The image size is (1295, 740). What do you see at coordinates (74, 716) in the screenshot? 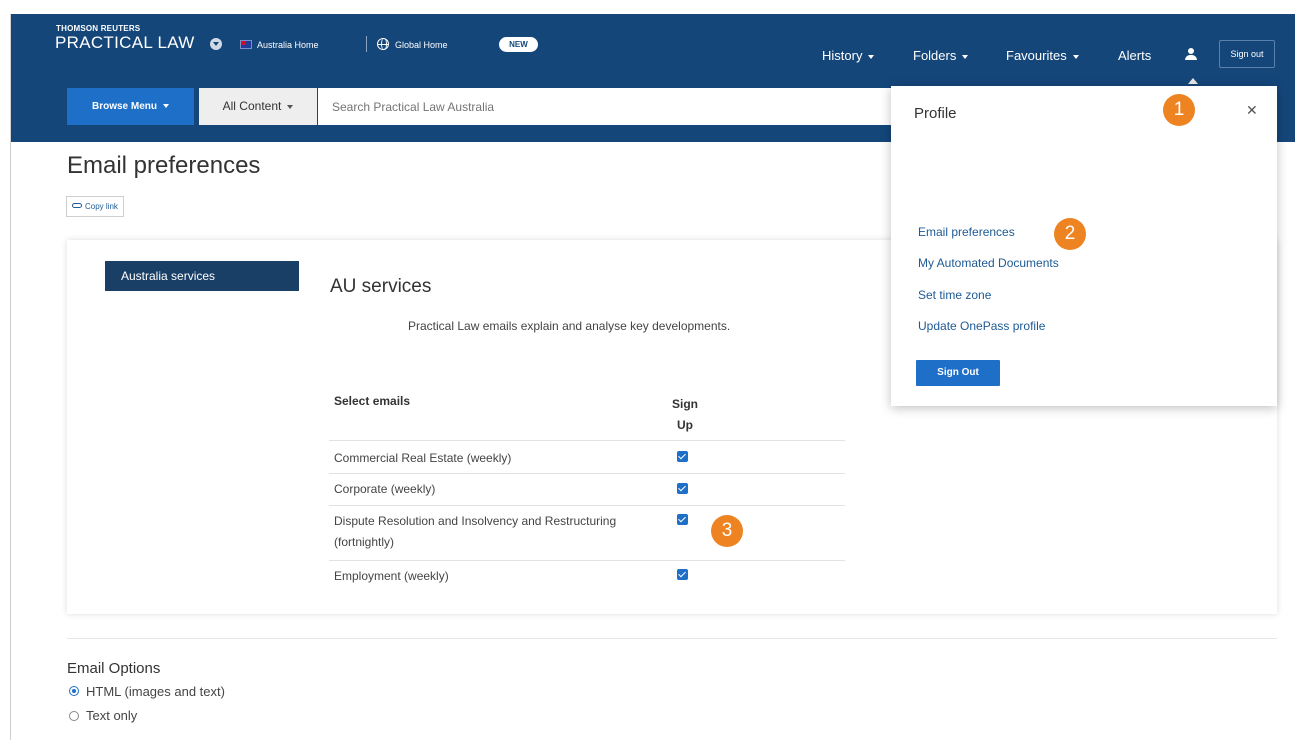
I see `radio-text-only` at bounding box center [74, 716].